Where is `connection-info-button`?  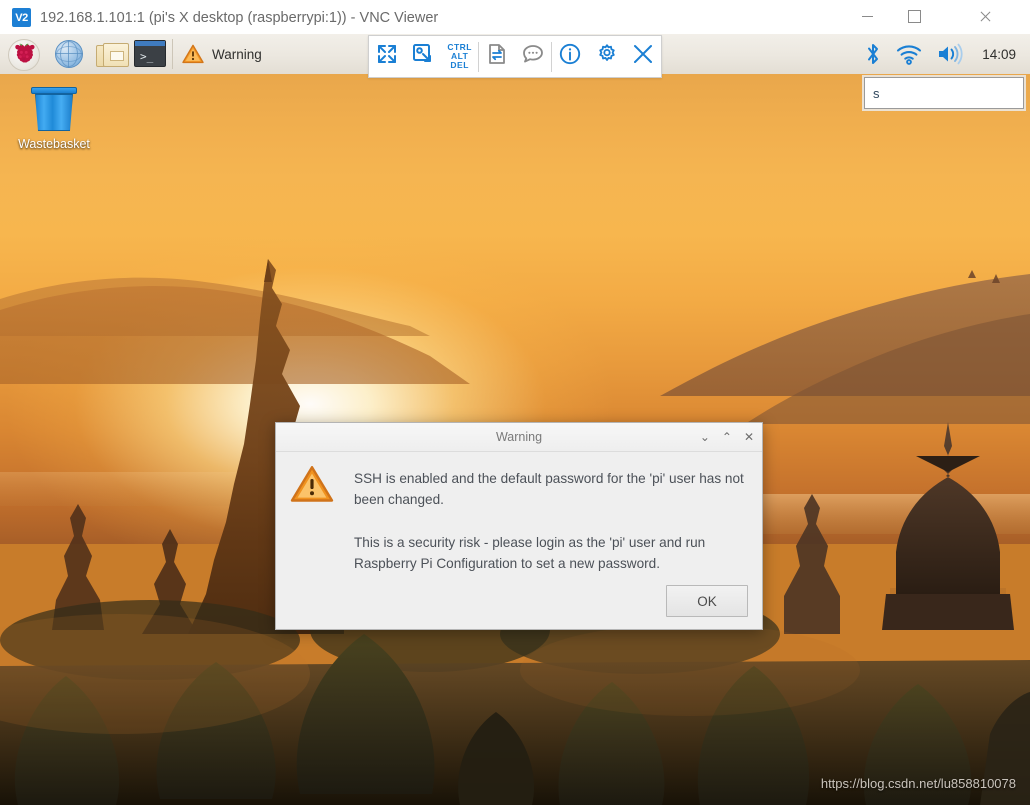
connection-info-button is located at coordinates (570, 56).